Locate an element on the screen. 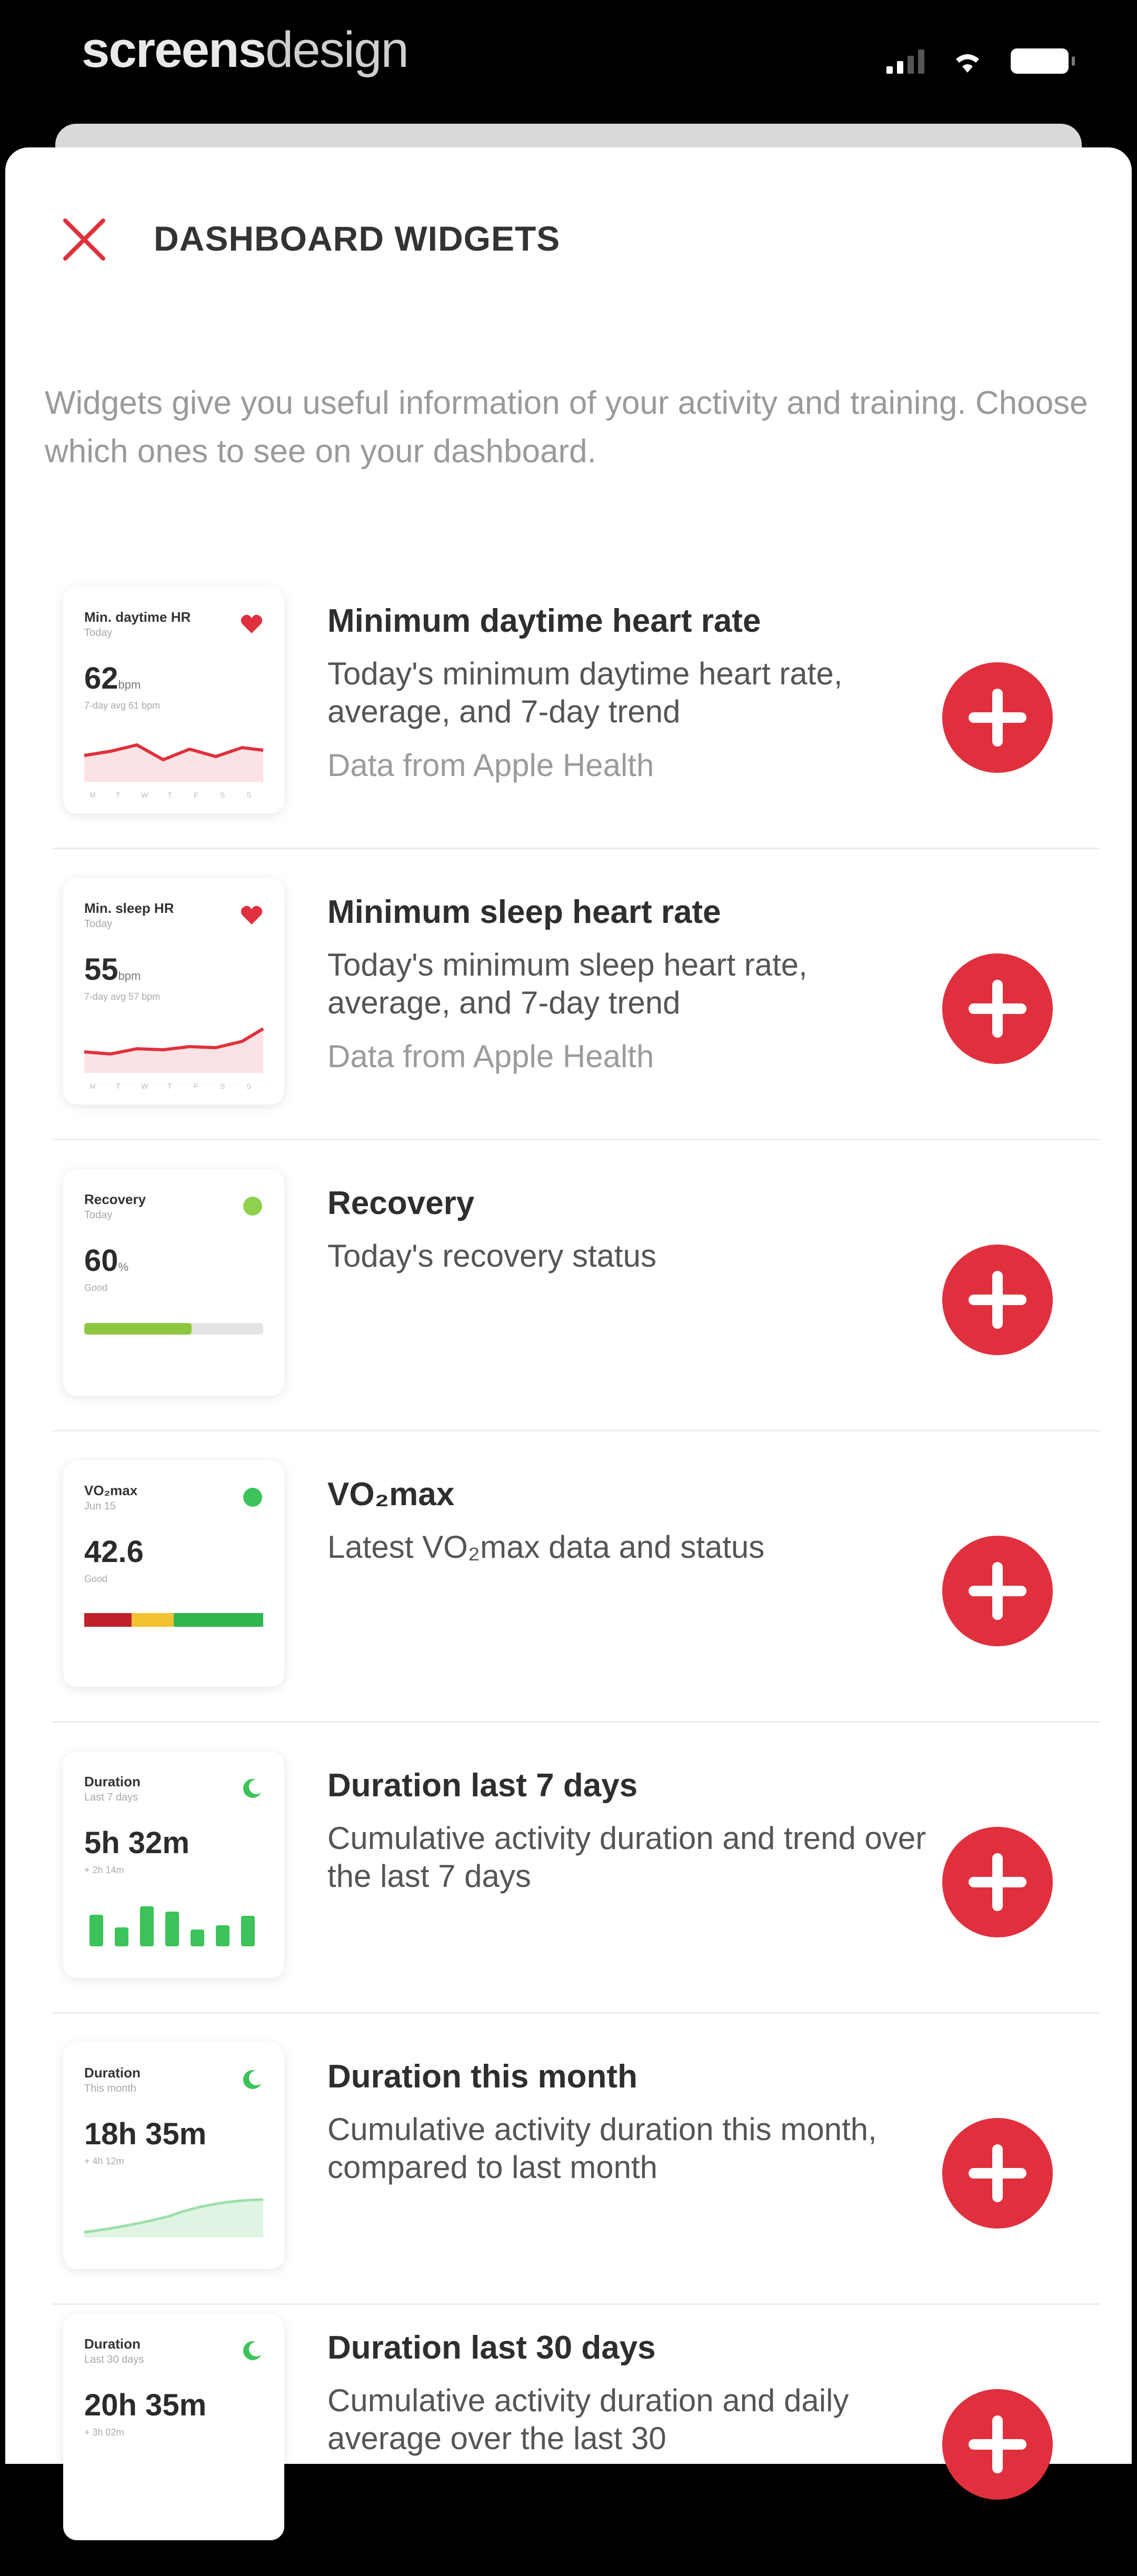 Image resolution: width=1137 pixels, height=2576 pixels. preview-value: 62bpm is located at coordinates (112, 678).